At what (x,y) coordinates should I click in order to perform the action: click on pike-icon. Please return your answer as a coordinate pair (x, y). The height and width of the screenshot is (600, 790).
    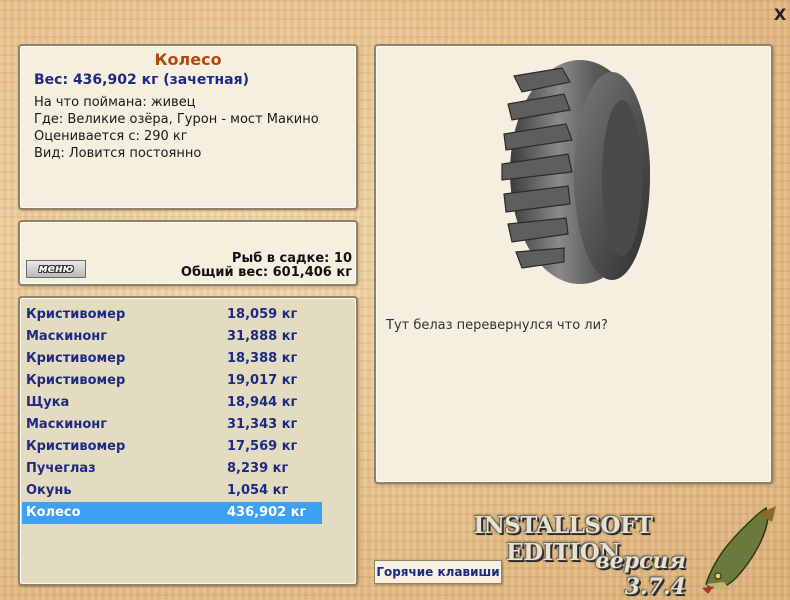
    Looking at the image, I should click on (739, 550).